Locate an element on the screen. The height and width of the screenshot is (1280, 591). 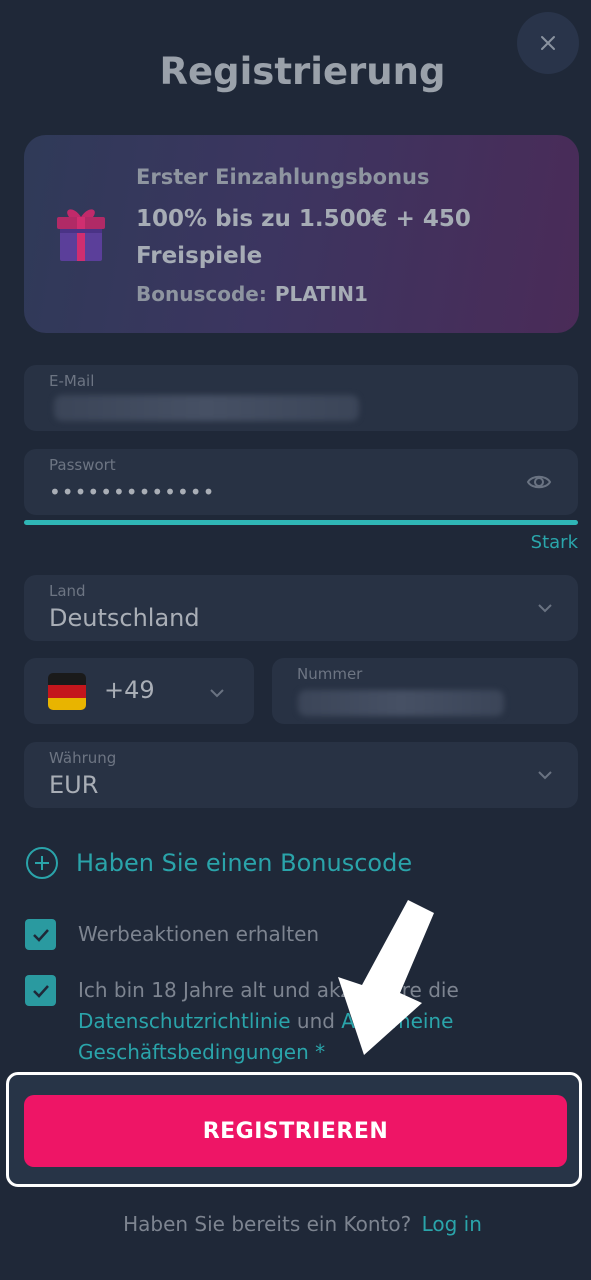
register-button: REGISTRIEREN is located at coordinates (295, 1131).